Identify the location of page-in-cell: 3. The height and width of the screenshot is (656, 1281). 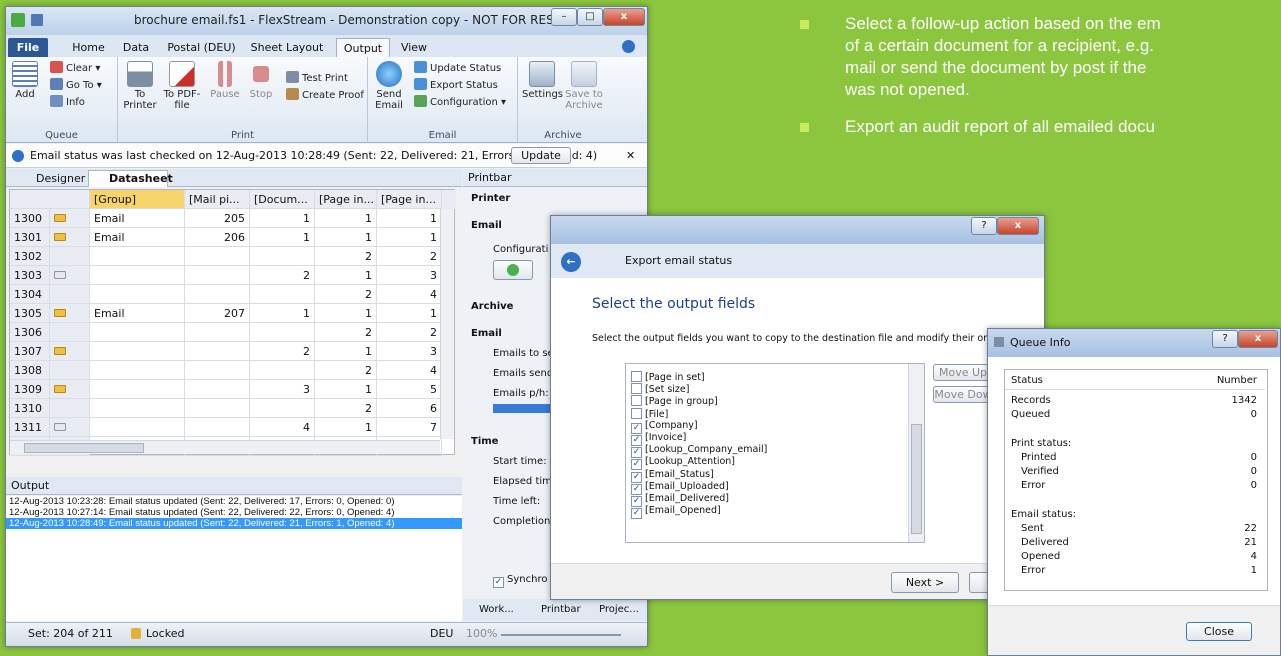
(409, 351).